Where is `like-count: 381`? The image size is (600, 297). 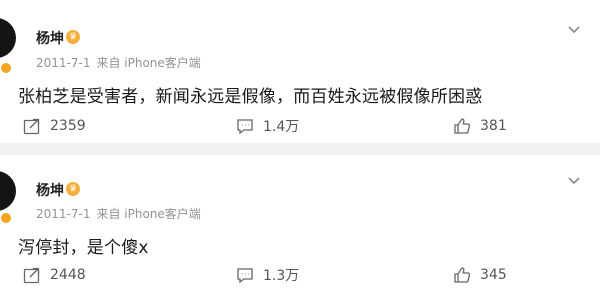
like-count: 381 is located at coordinates (493, 126).